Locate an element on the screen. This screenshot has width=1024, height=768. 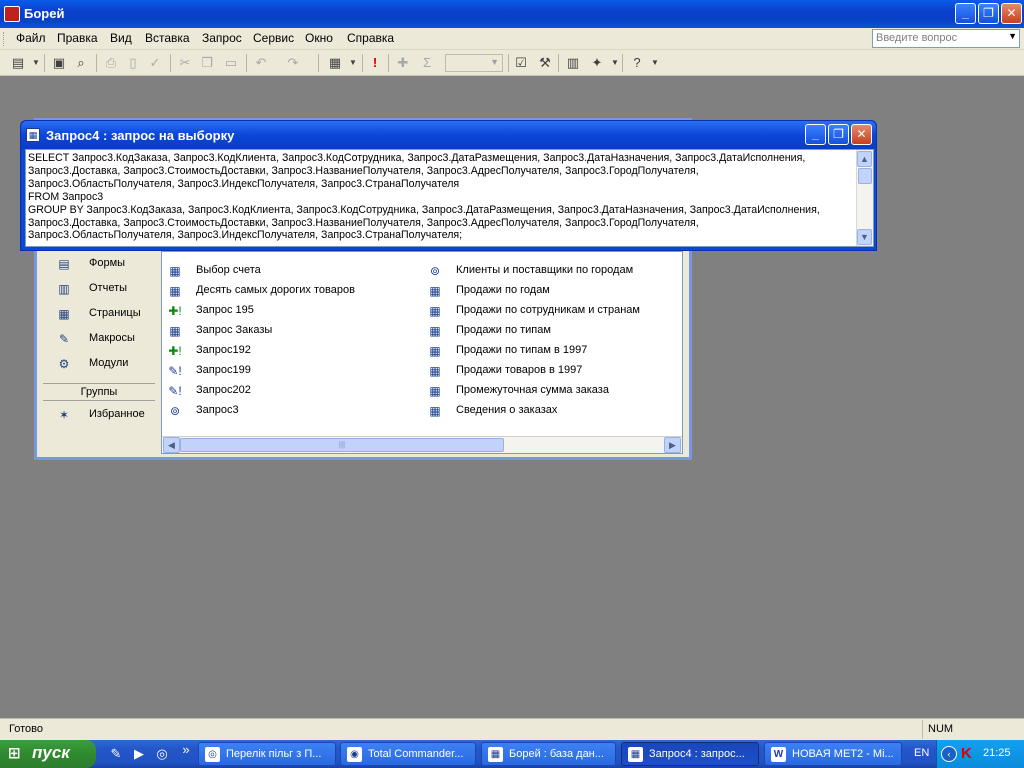
scroll-right-icon: ▶ is located at coordinates (672, 445).